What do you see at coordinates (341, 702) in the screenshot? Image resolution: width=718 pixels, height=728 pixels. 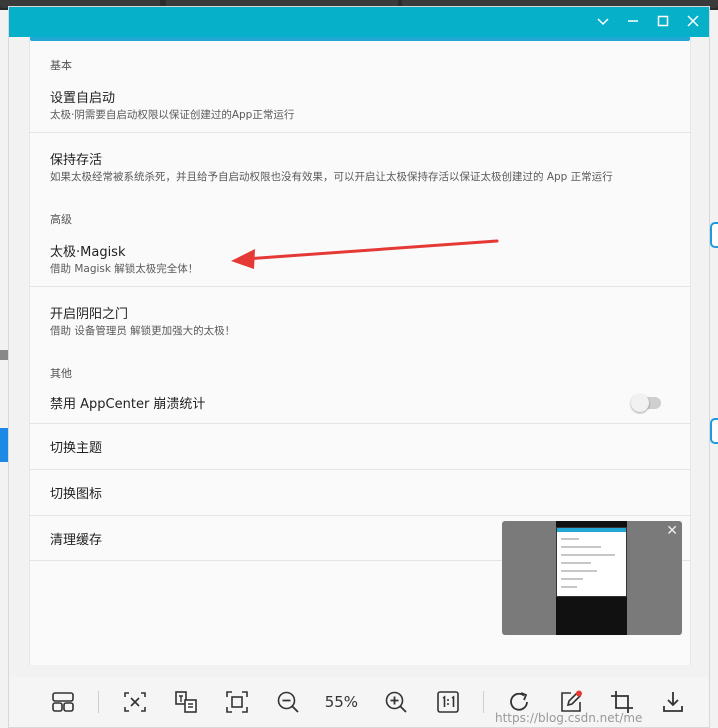 I see `zoom-level: 55%` at bounding box center [341, 702].